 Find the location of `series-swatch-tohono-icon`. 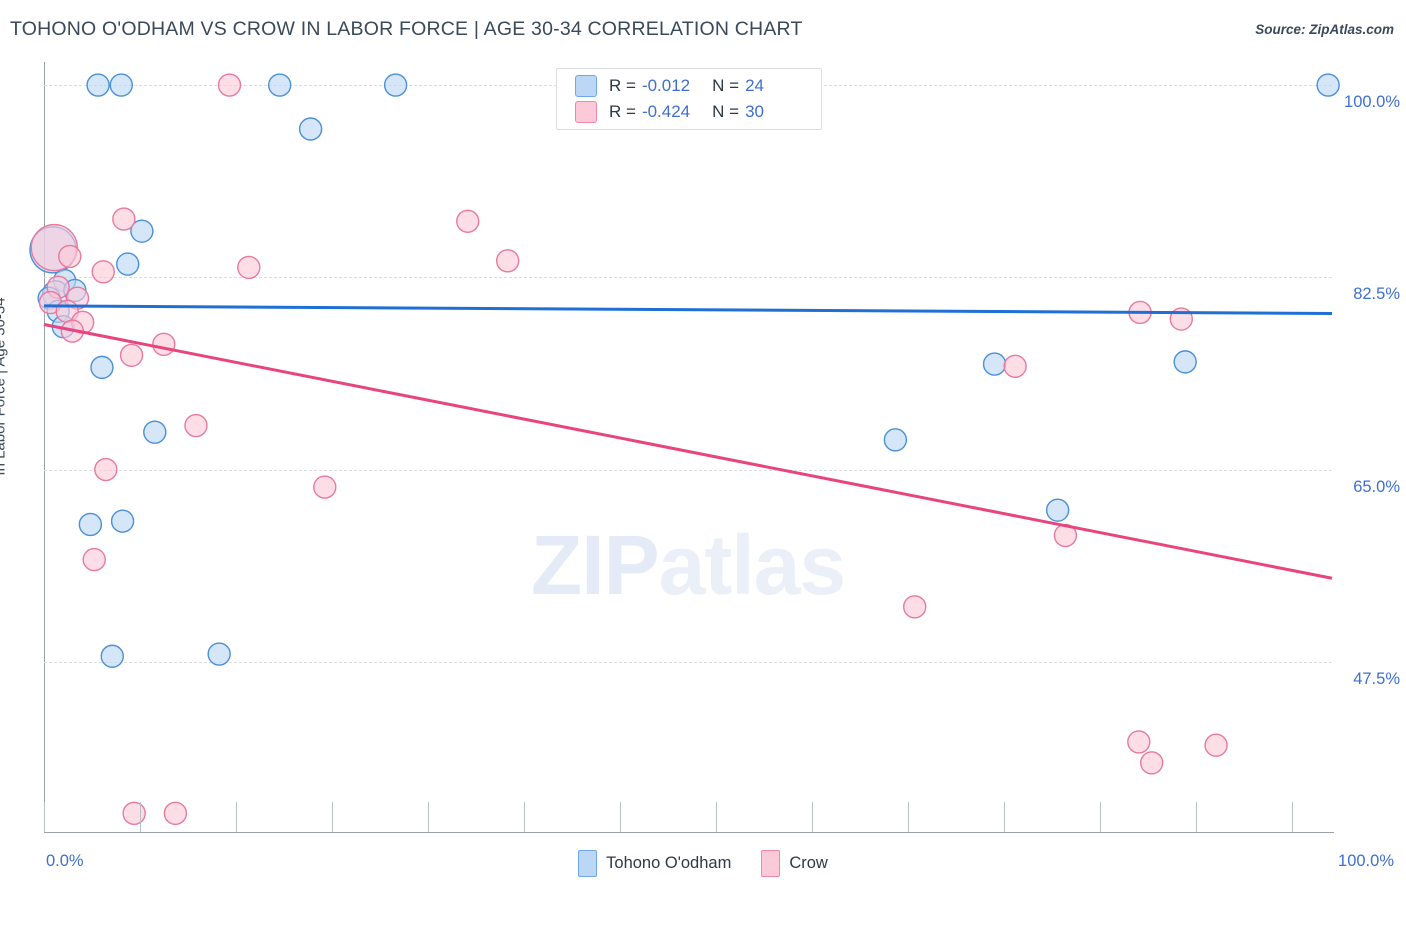

series-swatch-tohono-icon is located at coordinates (588, 863).